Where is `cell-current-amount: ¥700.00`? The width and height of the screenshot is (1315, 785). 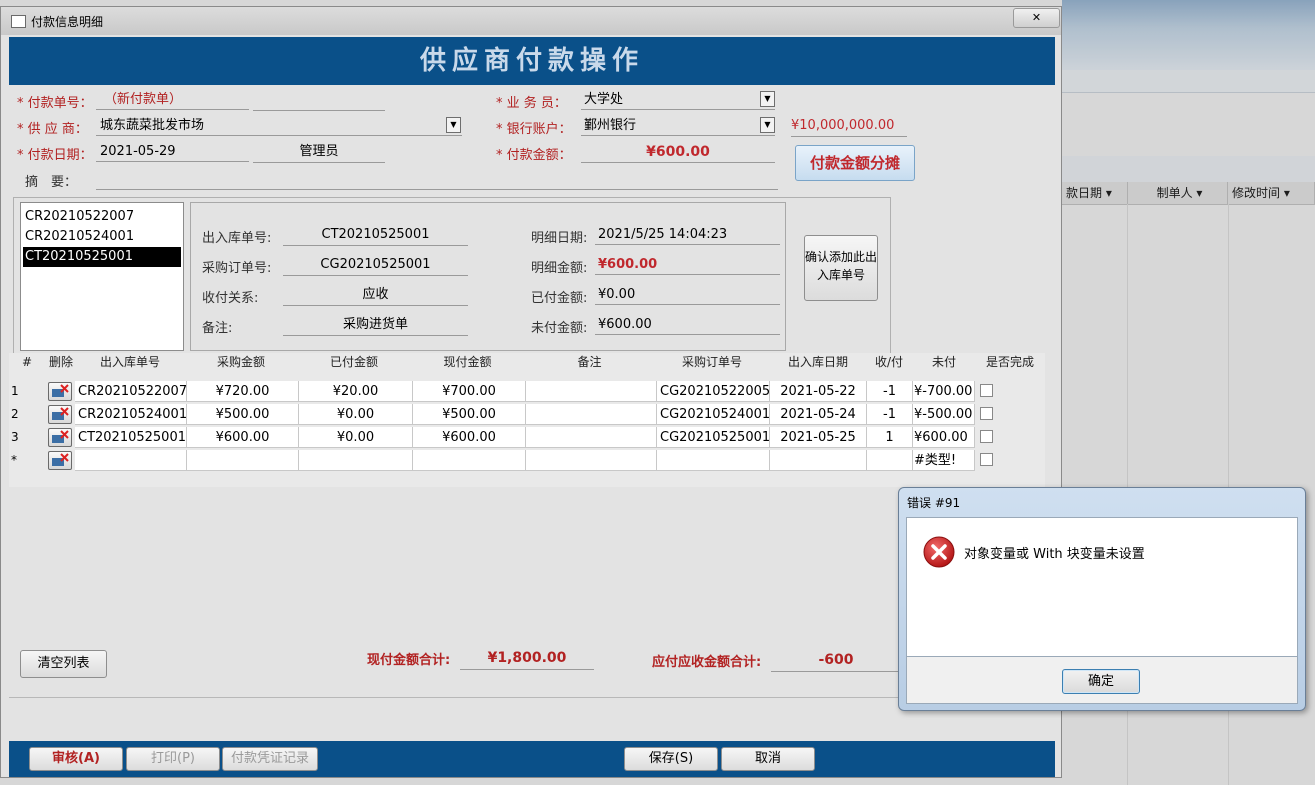
cell-current-amount: ¥700.00 is located at coordinates (469, 391).